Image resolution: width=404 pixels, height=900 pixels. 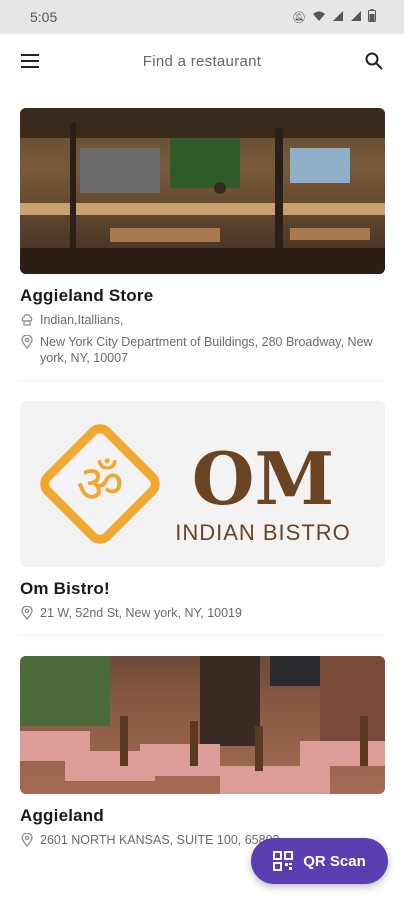 What do you see at coordinates (202, 320) in the screenshot?
I see `restaurant-cuisine: Indian,Itallians,` at bounding box center [202, 320].